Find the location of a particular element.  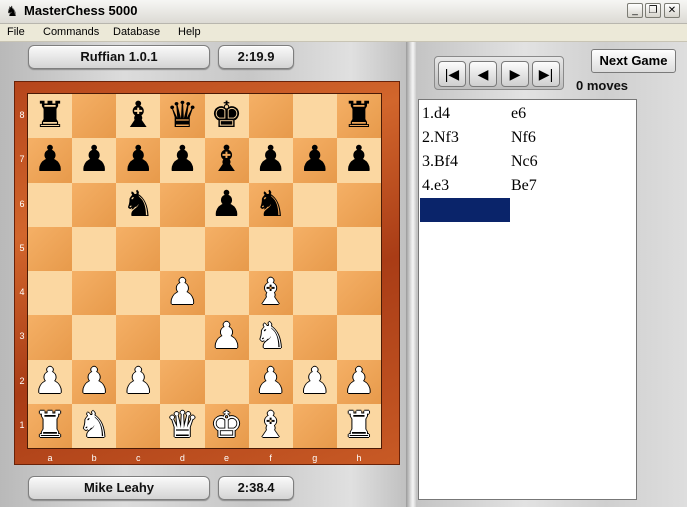

white-bishop-icon: ♝ is located at coordinates (271, 293).